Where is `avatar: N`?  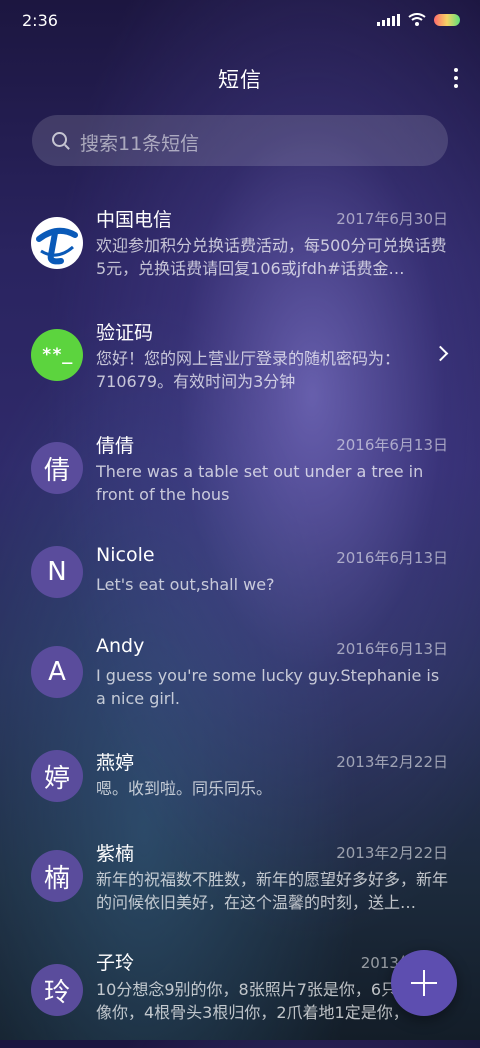 avatar: N is located at coordinates (57, 572).